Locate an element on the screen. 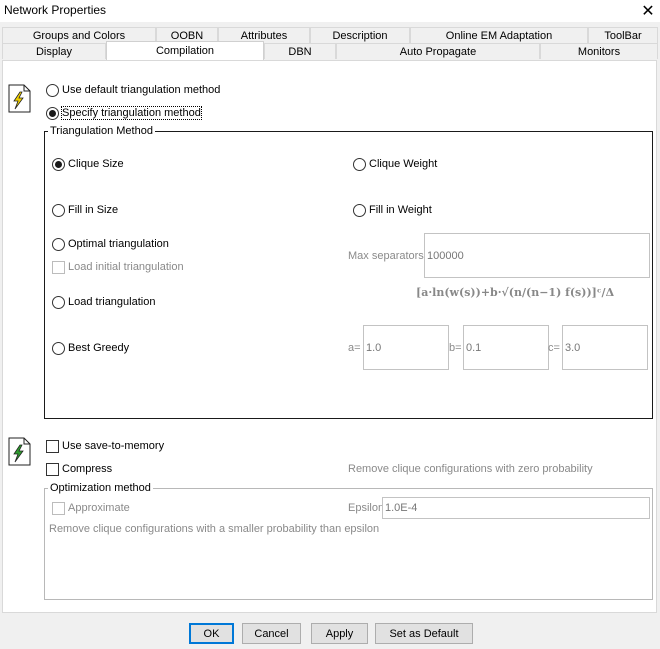 This screenshot has height=649, width=660. max-separators-label: Max separators is located at coordinates (386, 256).